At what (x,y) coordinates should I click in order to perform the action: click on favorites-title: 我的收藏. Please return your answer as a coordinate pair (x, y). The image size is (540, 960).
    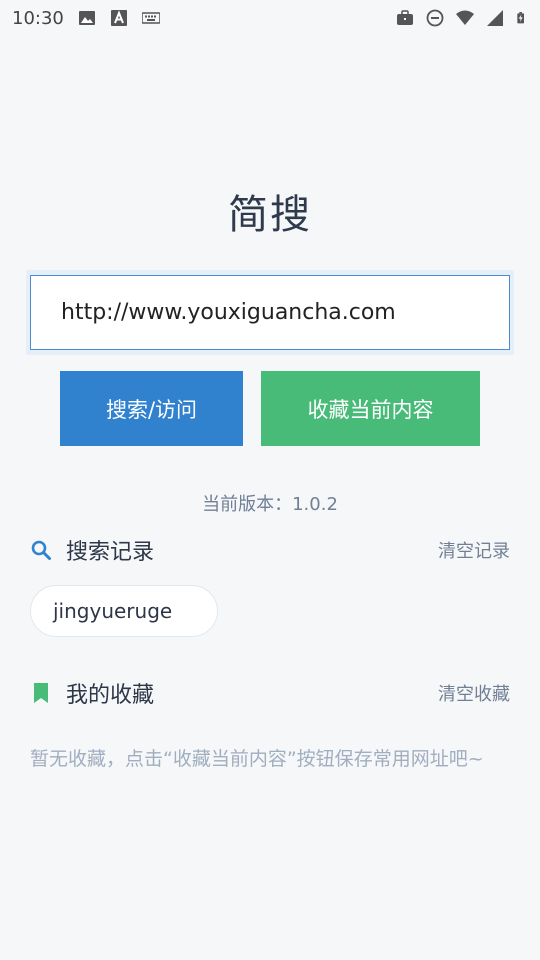
    Looking at the image, I should click on (110, 695).